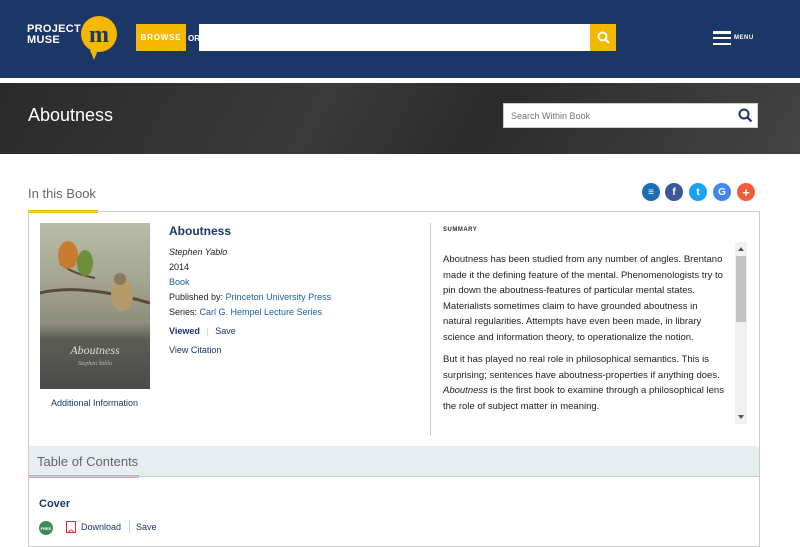 This screenshot has height=547, width=800. Describe the element at coordinates (394, 37) in the screenshot. I see `site-search-input` at that location.